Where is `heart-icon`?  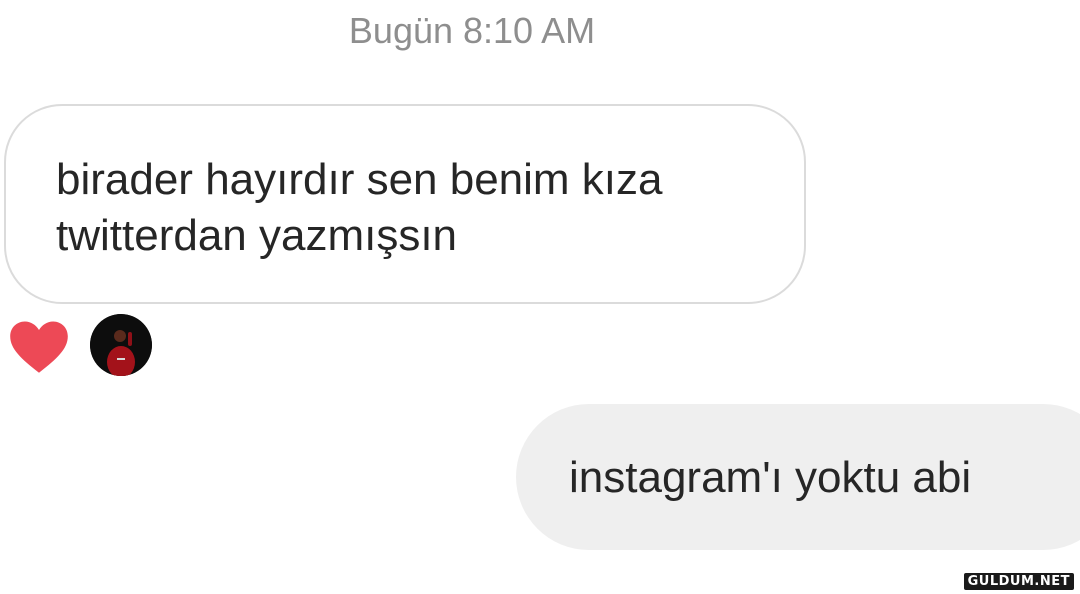
heart-icon is located at coordinates (39, 347).